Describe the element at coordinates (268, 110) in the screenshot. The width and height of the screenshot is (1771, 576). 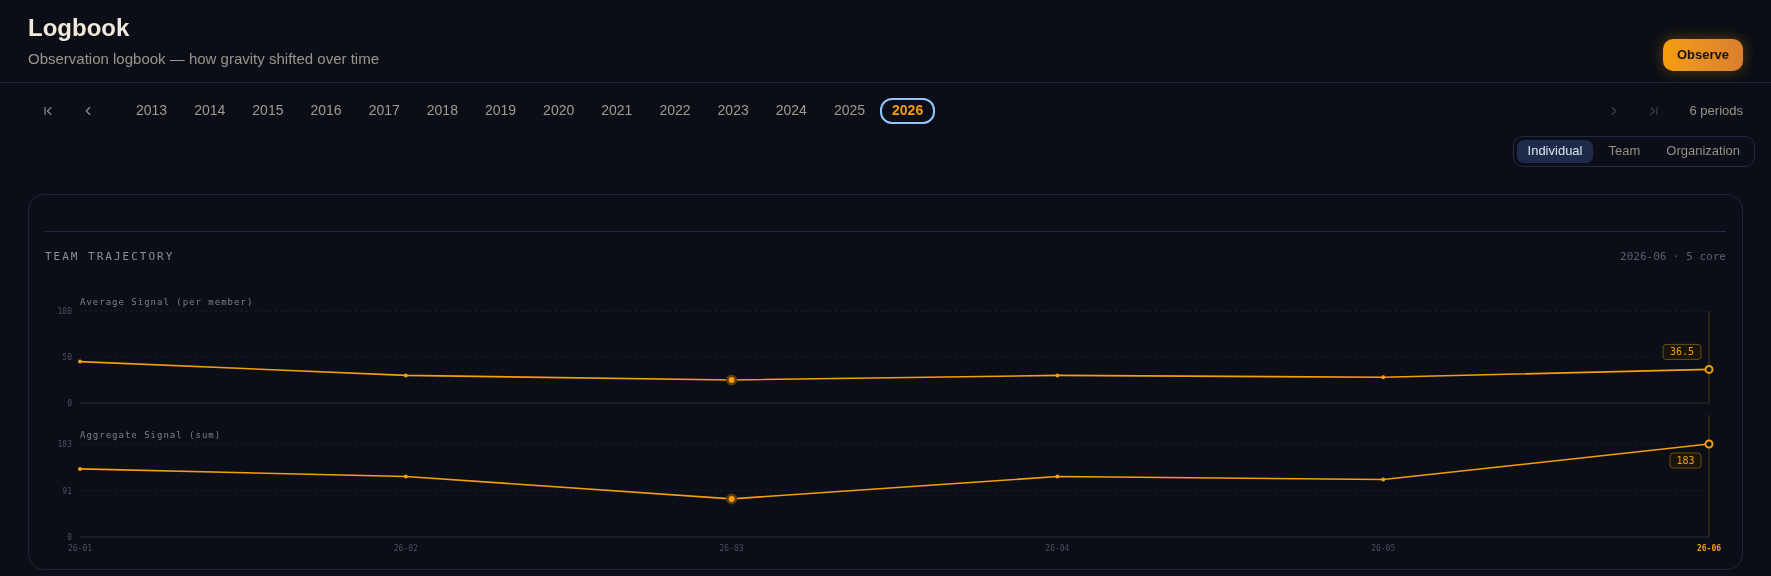
I see `year-tab: 2015` at that location.